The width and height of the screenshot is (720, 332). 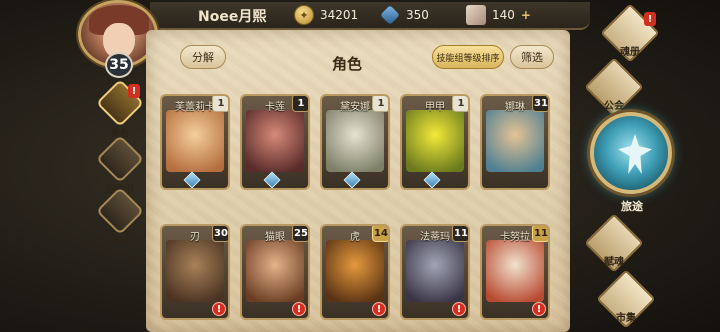 What do you see at coordinates (417, 15) in the screenshot?
I see `gem-value: 350` at bounding box center [417, 15].